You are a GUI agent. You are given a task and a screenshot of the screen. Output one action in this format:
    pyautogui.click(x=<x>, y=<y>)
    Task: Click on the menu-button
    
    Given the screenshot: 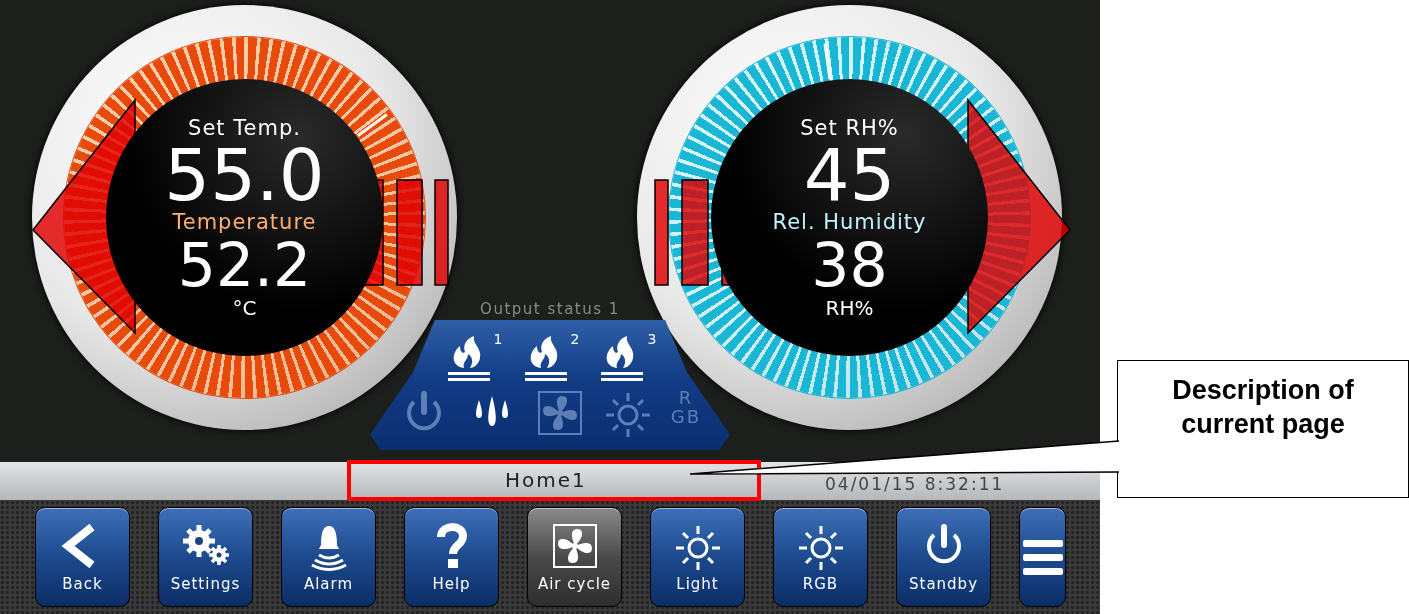 What is the action you would take?
    pyautogui.click(x=1042, y=557)
    